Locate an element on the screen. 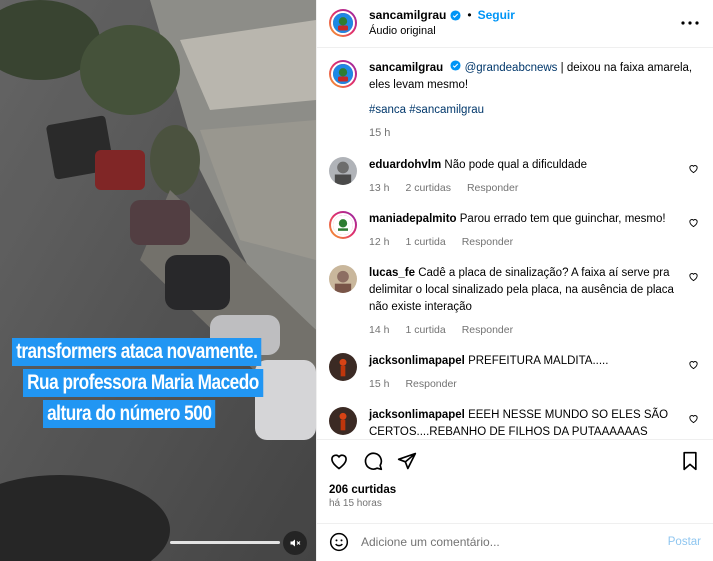  comment-time: 15 h is located at coordinates (379, 383).